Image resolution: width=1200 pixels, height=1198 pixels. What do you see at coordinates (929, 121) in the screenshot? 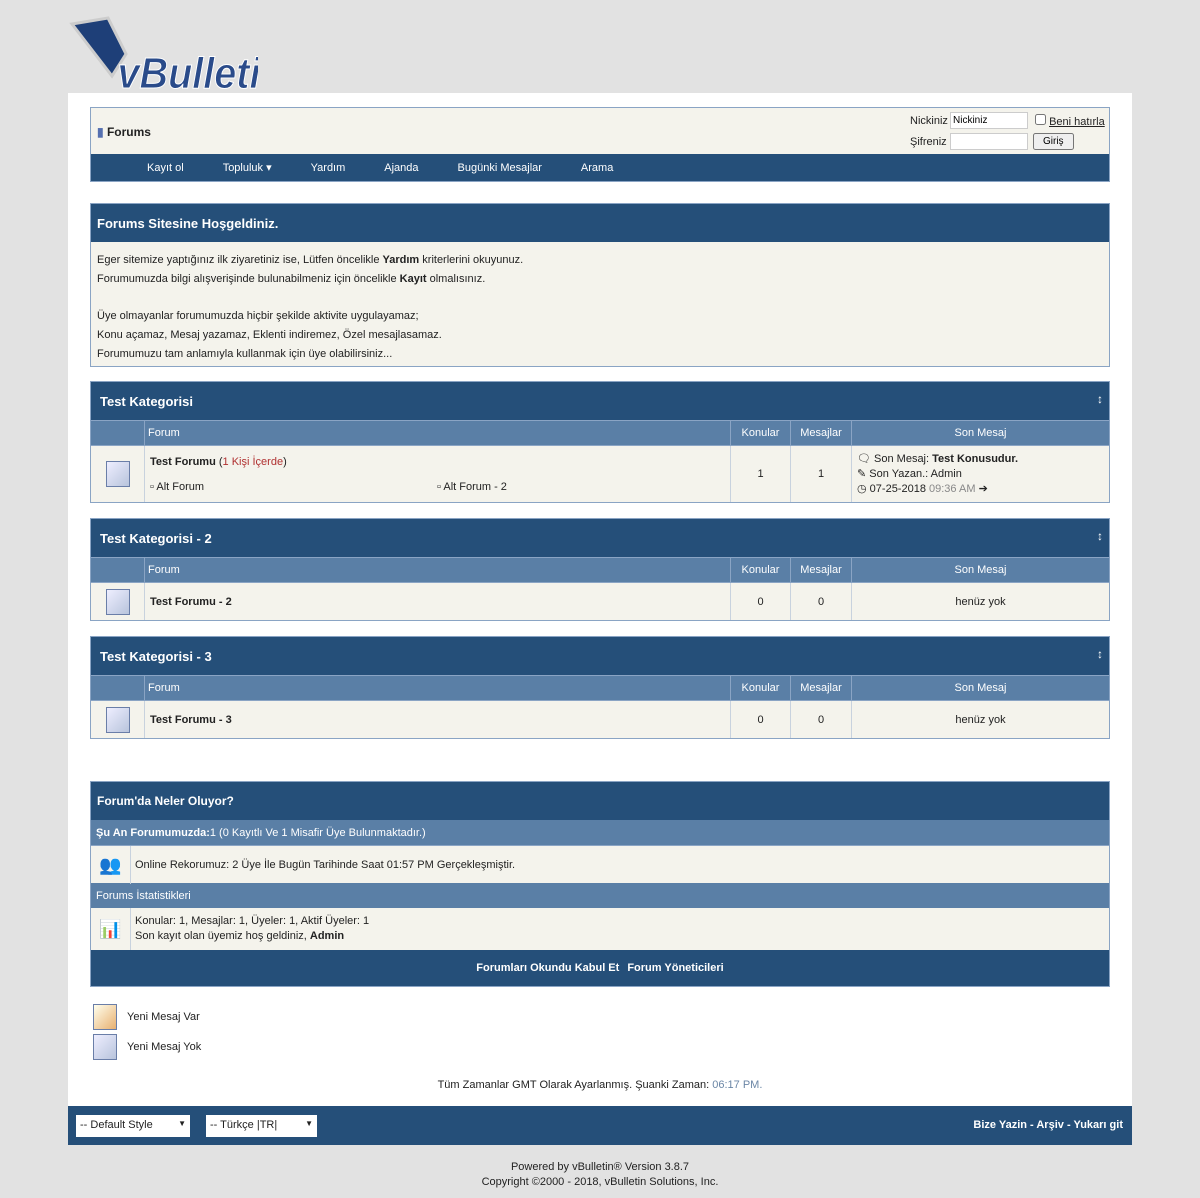
I see `nick-label: Nickiniz` at bounding box center [929, 121].